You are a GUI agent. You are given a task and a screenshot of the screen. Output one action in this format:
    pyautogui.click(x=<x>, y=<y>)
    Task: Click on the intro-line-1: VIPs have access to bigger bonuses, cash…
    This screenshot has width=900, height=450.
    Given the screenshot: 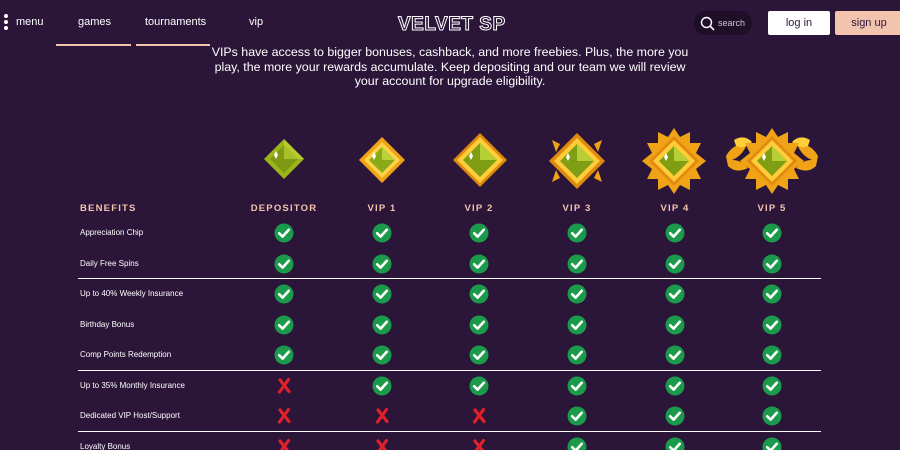 What is the action you would take?
    pyautogui.click(x=450, y=52)
    